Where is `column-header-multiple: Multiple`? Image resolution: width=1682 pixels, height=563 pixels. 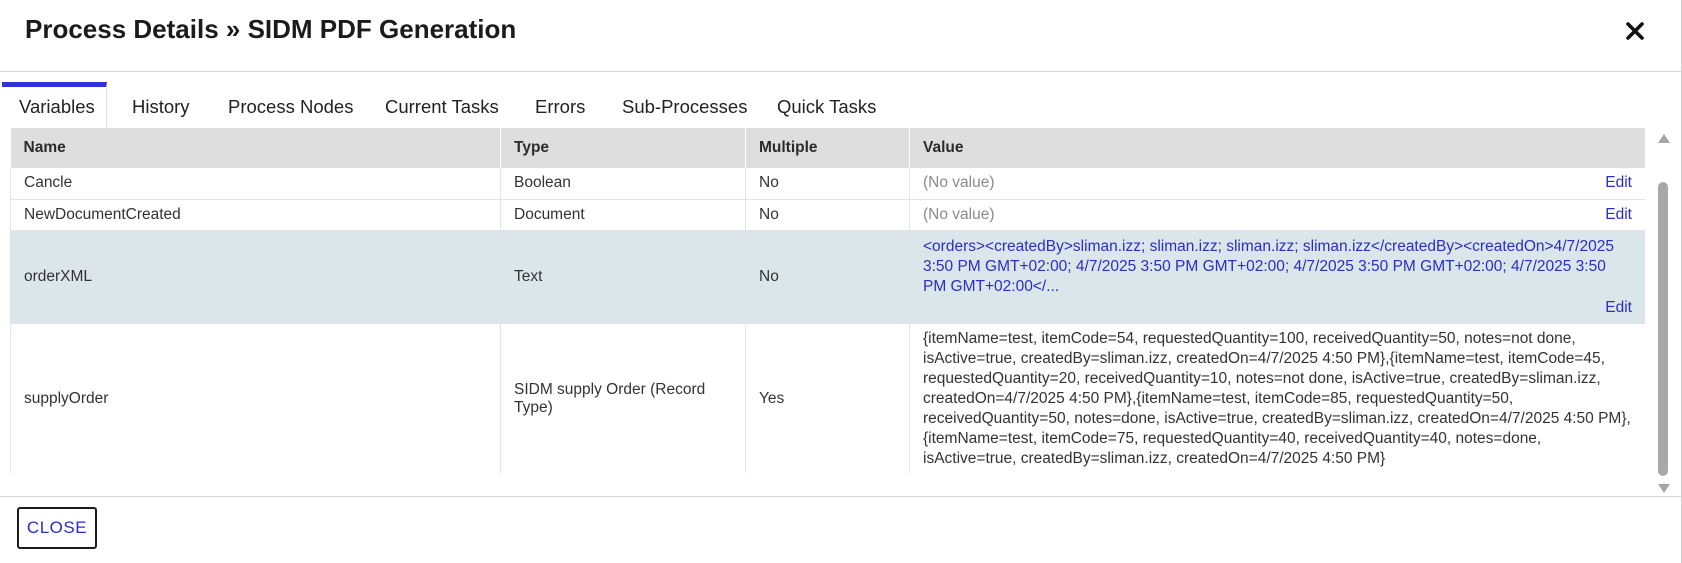
column-header-multiple: Multiple is located at coordinates (827, 148).